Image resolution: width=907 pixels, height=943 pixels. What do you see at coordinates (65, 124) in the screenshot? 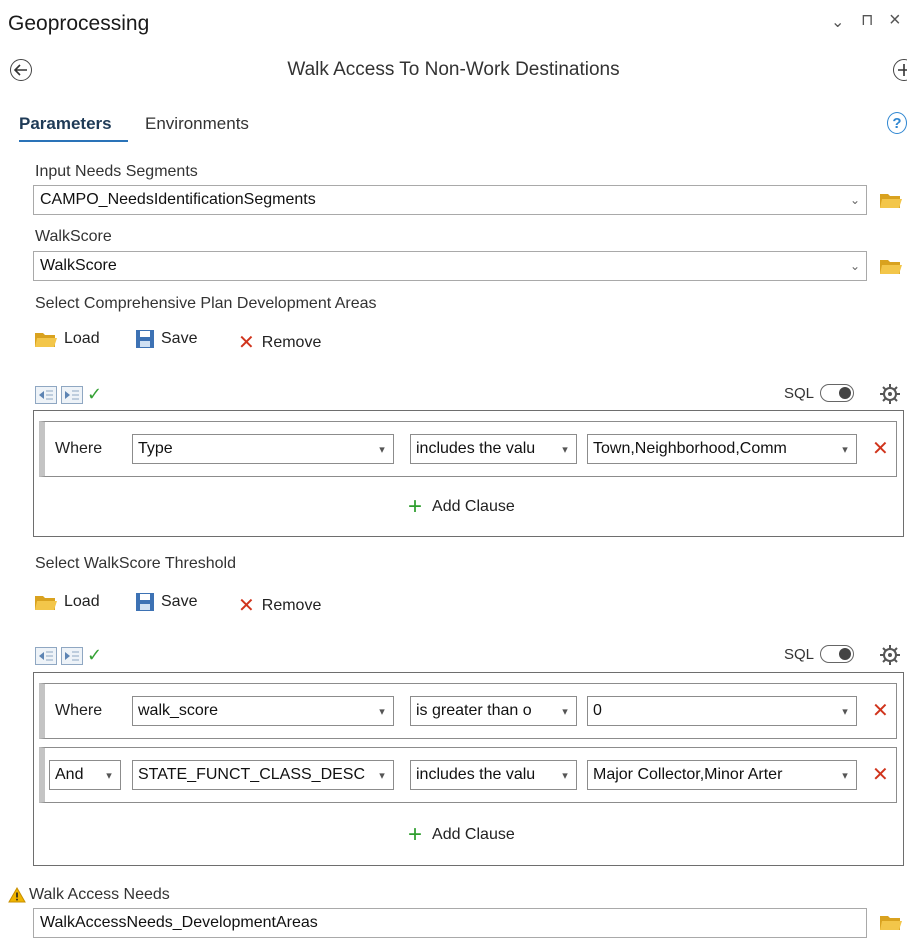
I see `tab-parameters: Parameters` at bounding box center [65, 124].